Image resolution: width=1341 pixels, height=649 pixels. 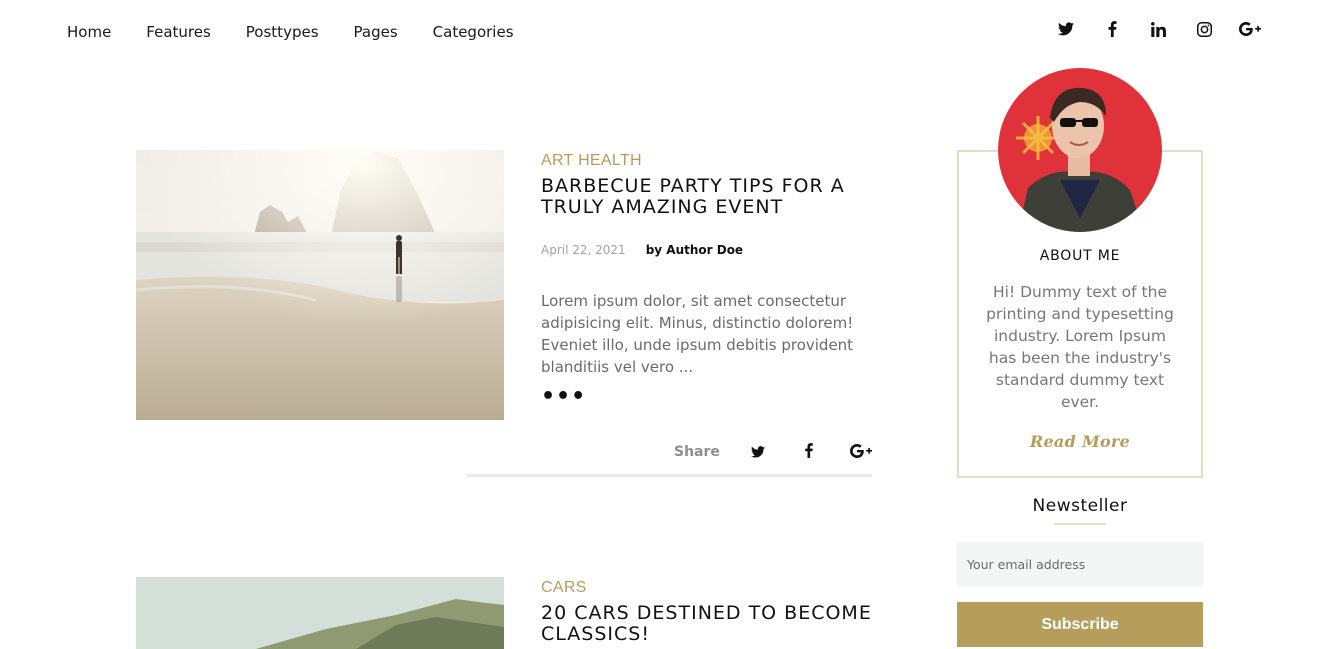 What do you see at coordinates (473, 32) in the screenshot?
I see `nav-item-categories: Categories` at bounding box center [473, 32].